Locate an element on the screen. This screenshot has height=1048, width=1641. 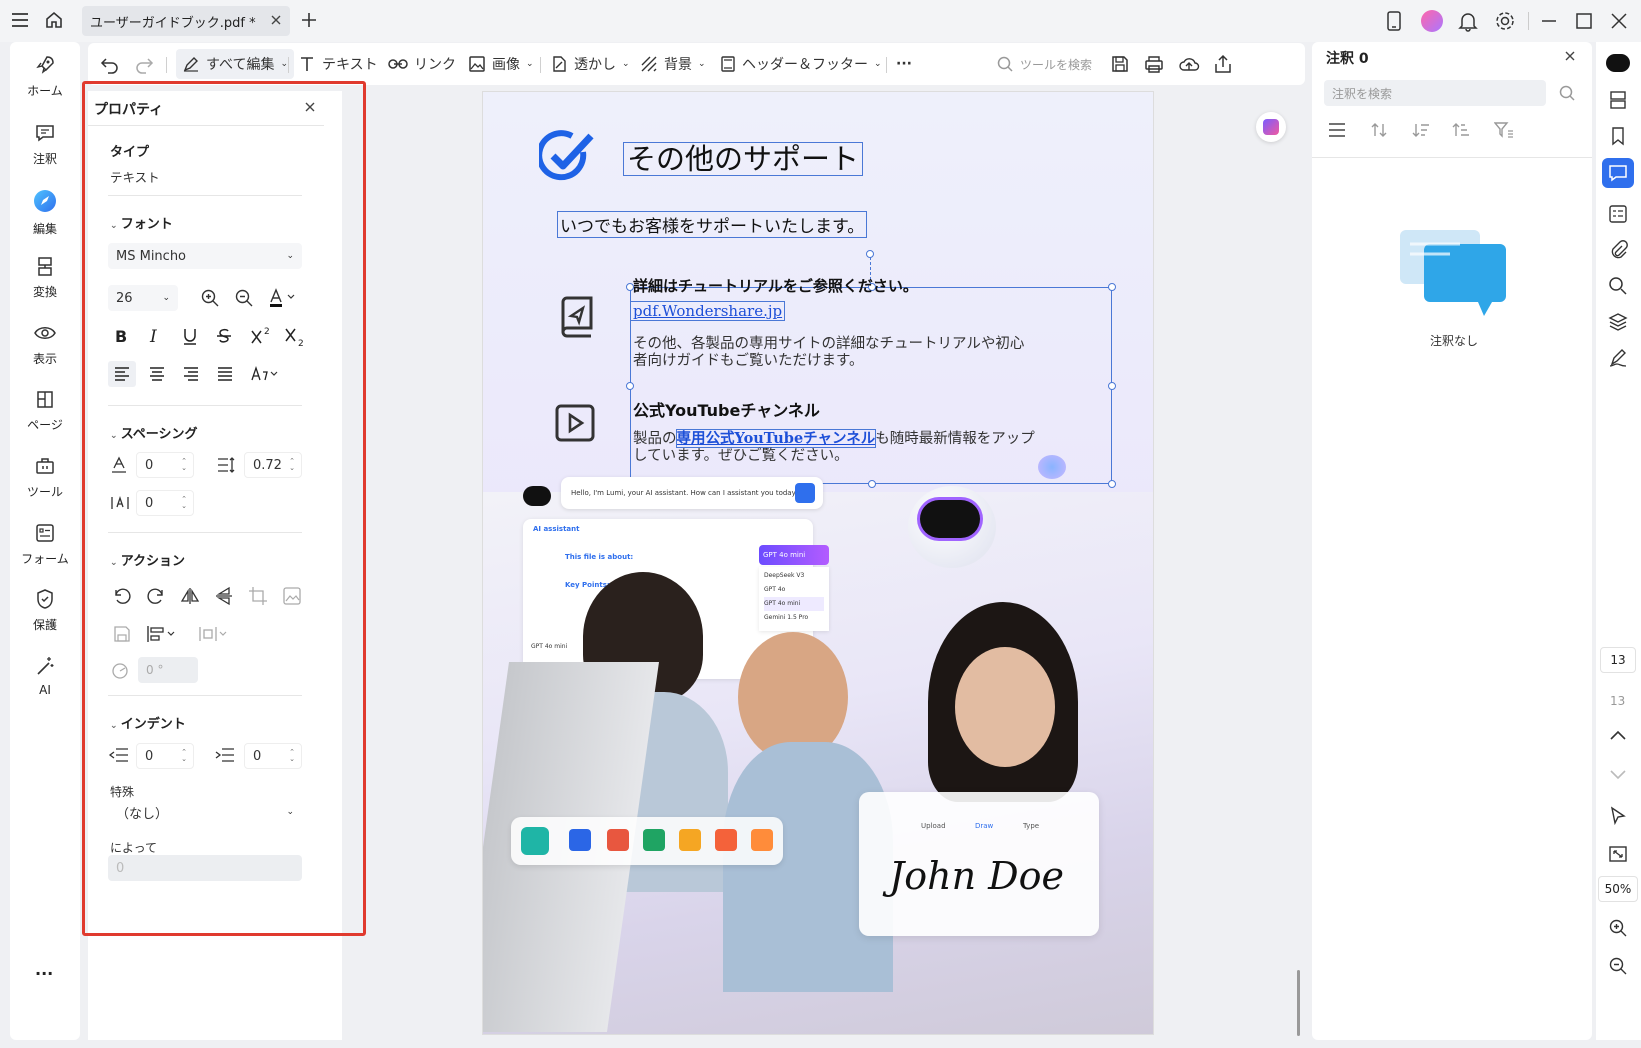
strikethrough-icon is located at coordinates (224, 336).